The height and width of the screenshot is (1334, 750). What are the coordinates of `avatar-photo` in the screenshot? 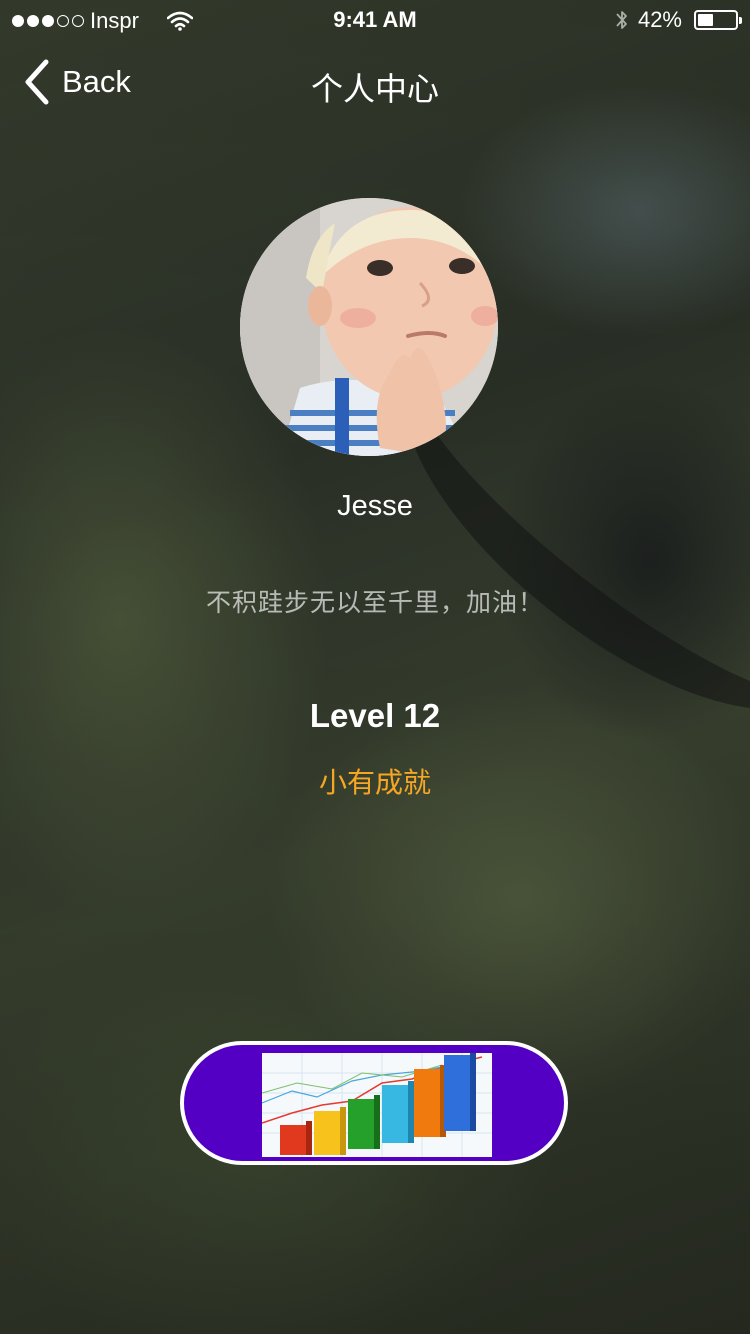 It's located at (369, 327).